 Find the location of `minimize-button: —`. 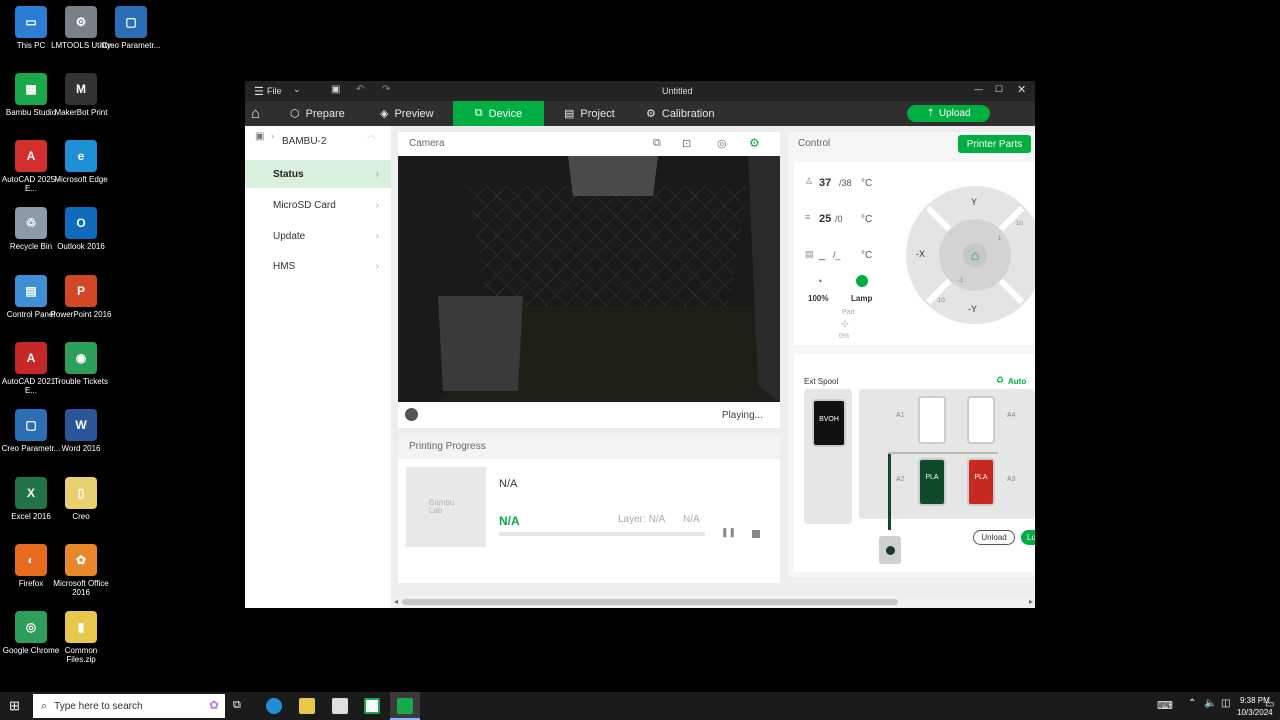

minimize-button: — is located at coordinates (978, 89).